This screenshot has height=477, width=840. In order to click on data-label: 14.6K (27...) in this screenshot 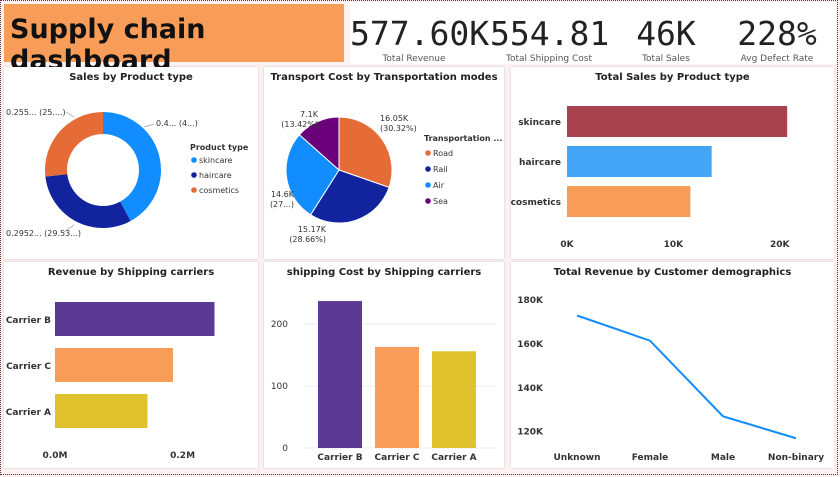, I will do `click(282, 199)`.